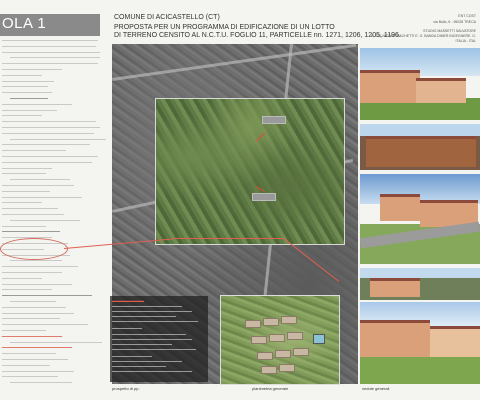 The width and height of the screenshot is (480, 400). I want to click on aerial-caption: prospetto di pp., so click(126, 388).